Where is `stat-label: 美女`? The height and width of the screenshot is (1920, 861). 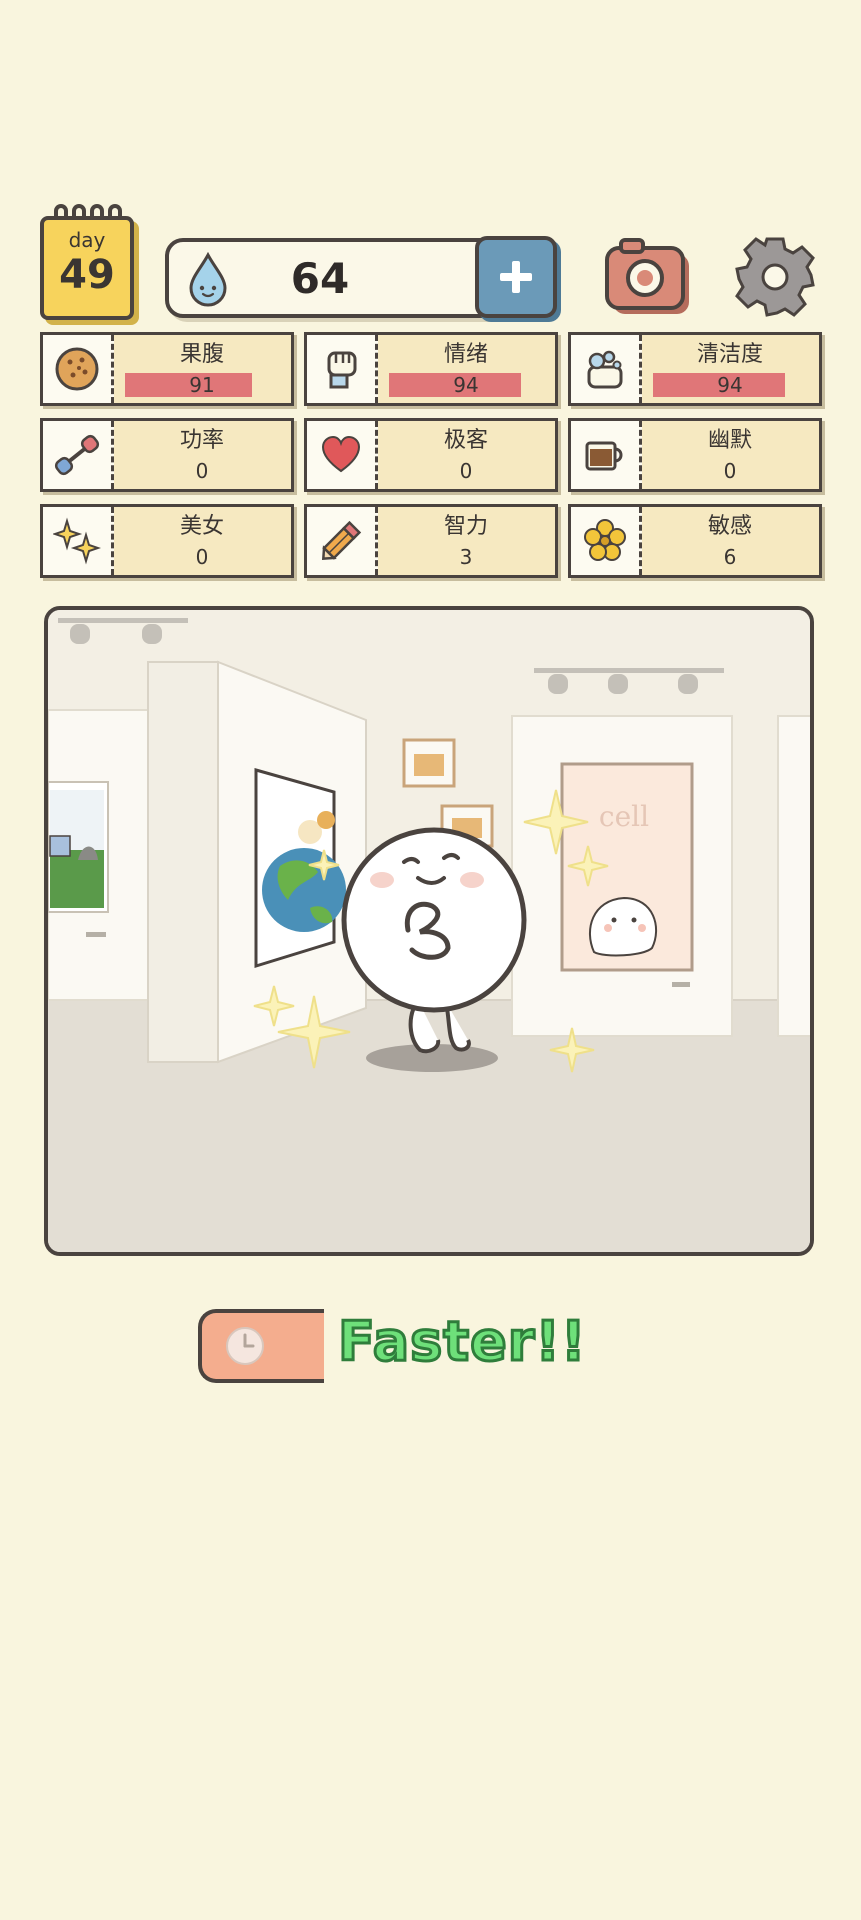 stat-label: 美女 is located at coordinates (201, 526).